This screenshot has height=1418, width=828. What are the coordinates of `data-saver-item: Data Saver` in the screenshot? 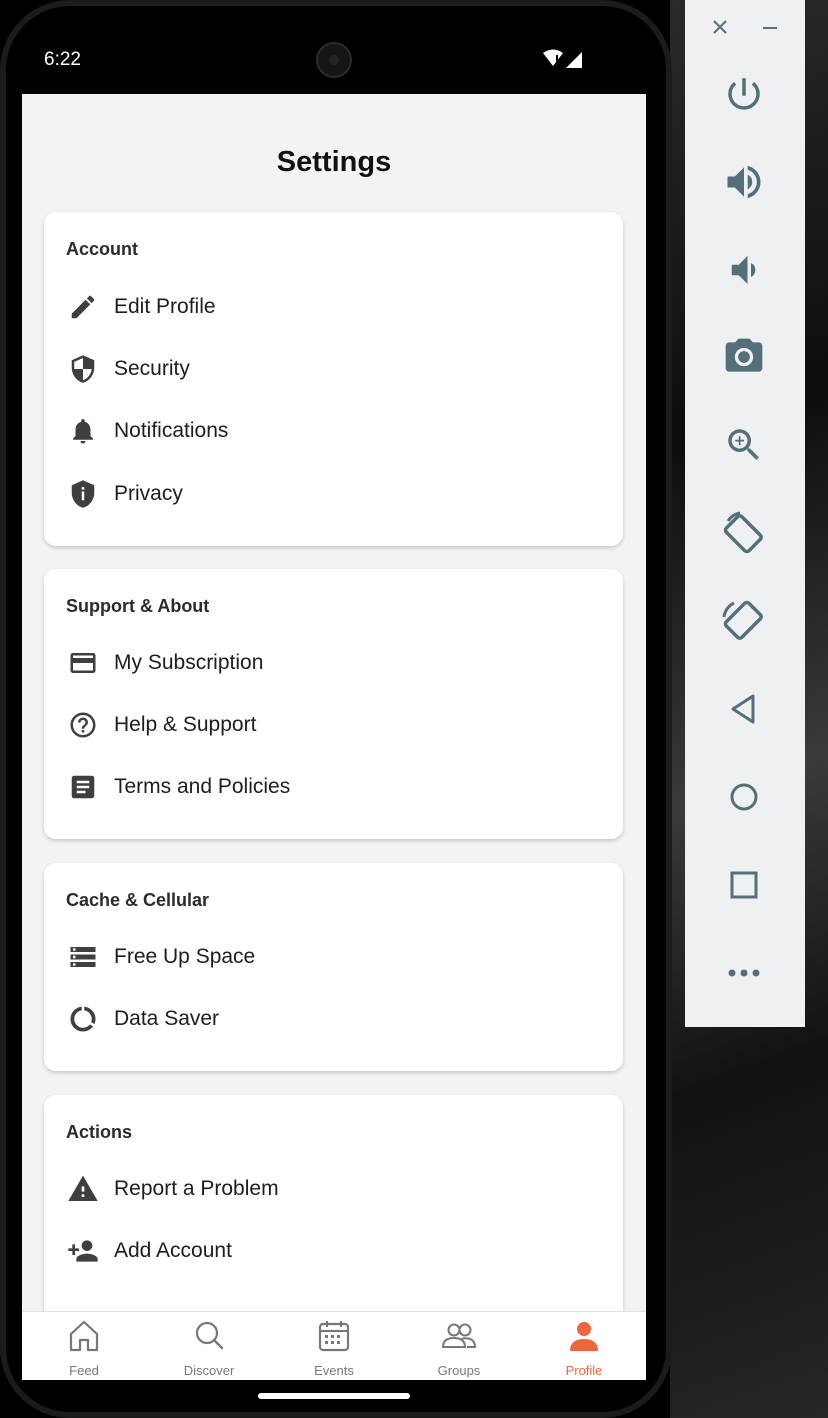 It's located at (331, 1019).